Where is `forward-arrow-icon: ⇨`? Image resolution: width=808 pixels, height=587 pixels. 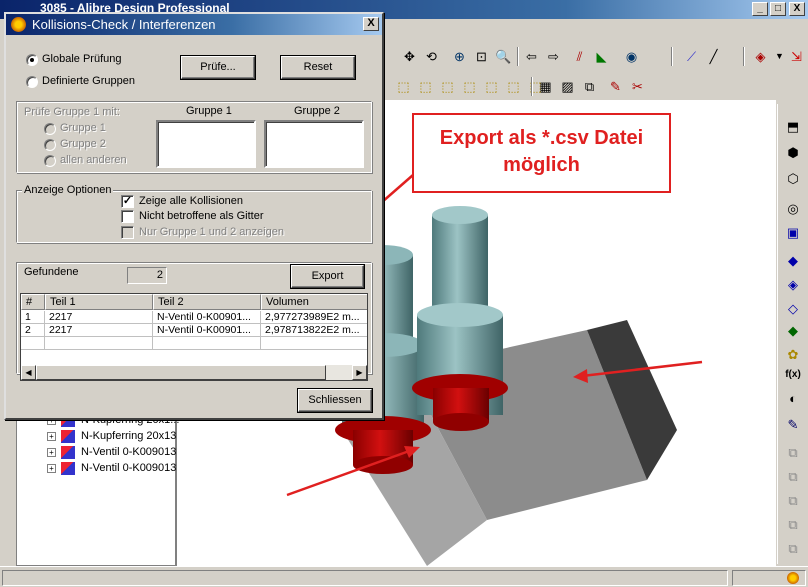
forward-arrow-icon: ⇨ is located at coordinates (553, 56).